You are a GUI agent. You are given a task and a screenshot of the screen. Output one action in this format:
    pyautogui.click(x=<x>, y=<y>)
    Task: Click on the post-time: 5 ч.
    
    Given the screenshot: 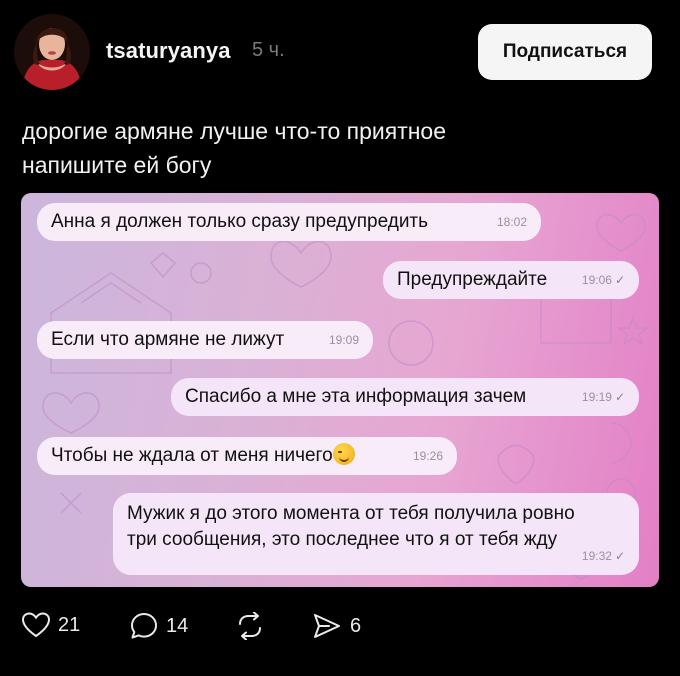 What is the action you would take?
    pyautogui.click(x=268, y=50)
    